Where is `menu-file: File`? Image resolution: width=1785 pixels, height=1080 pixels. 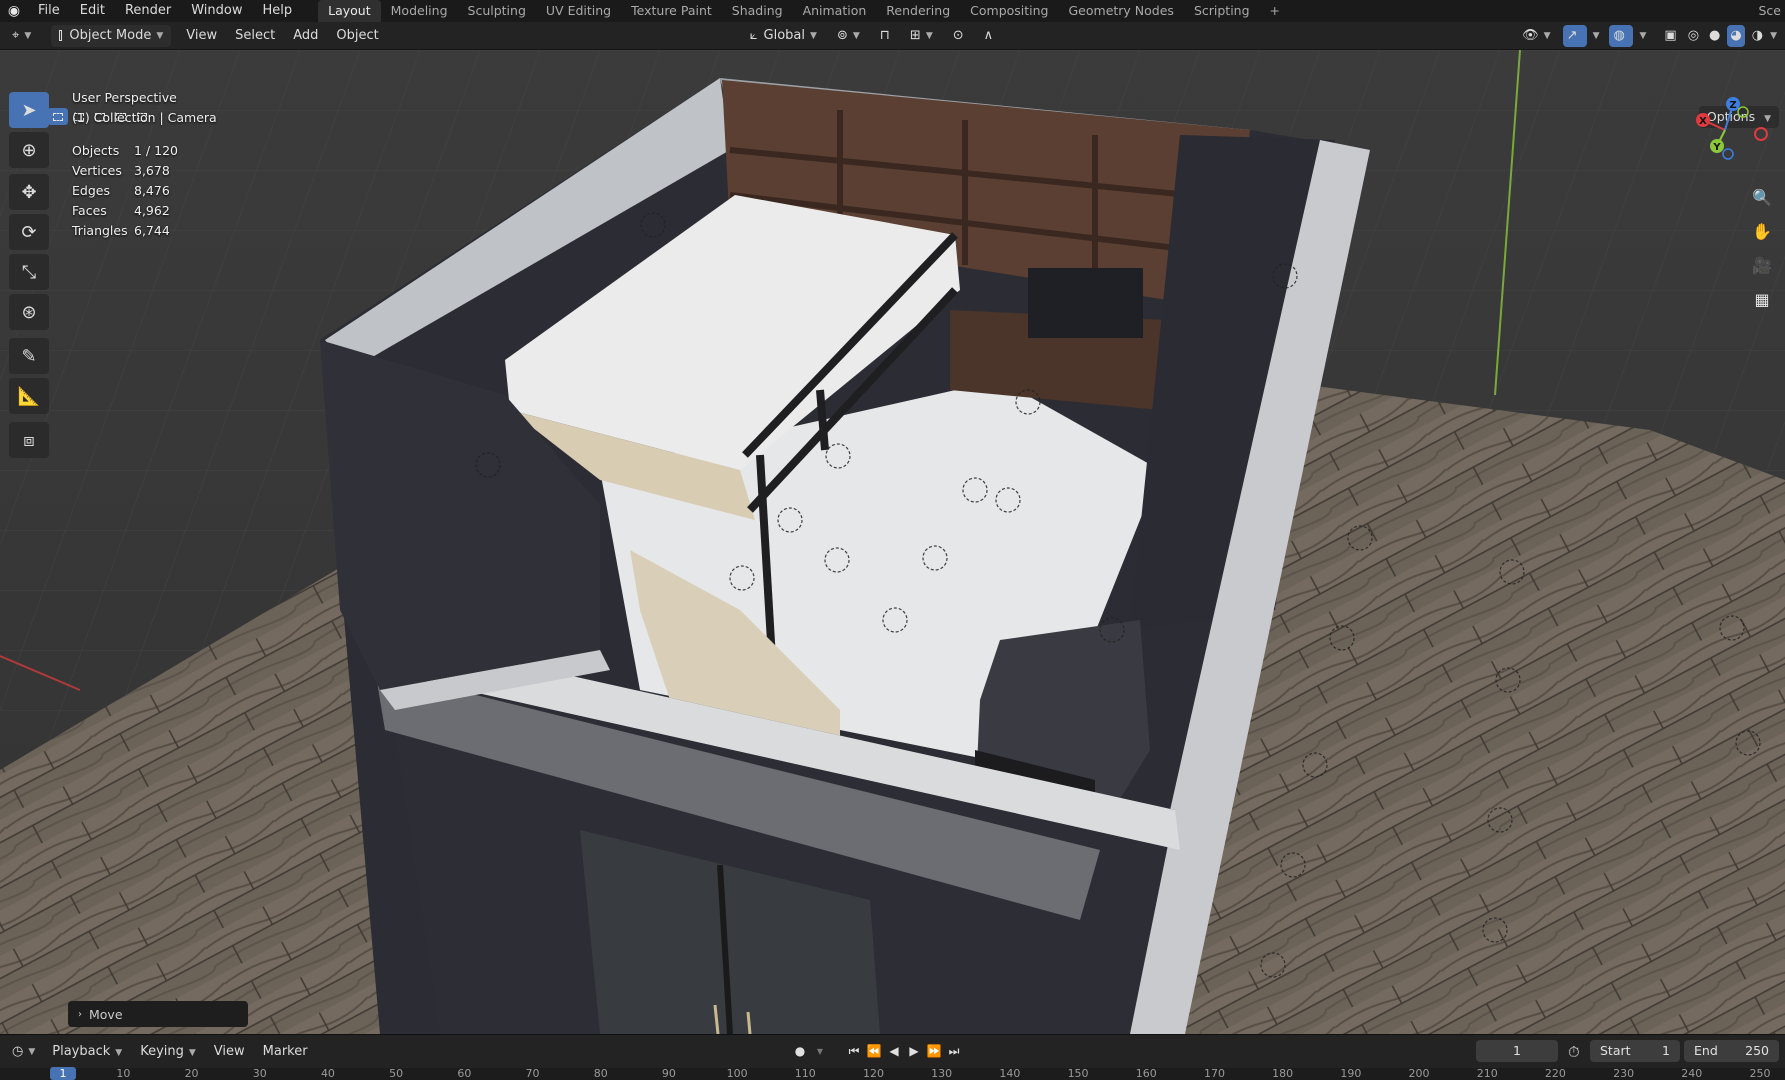 menu-file: File is located at coordinates (49, 11).